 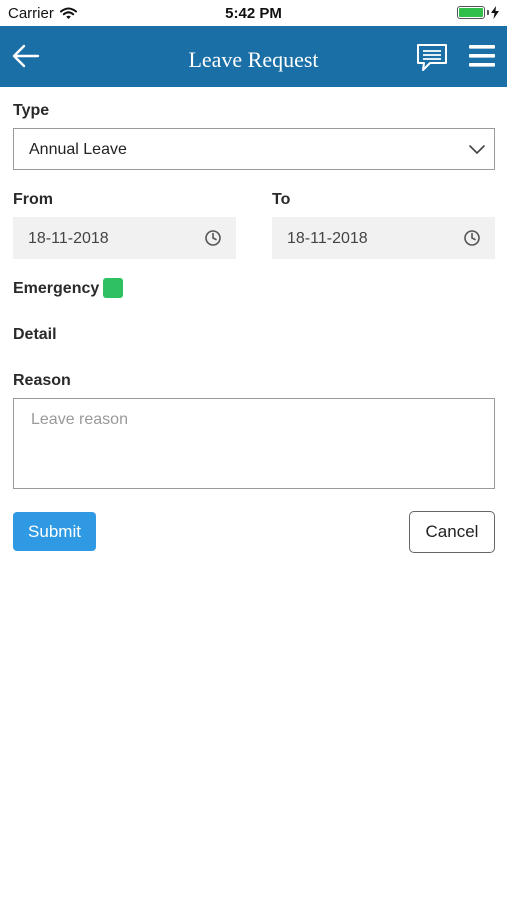 I want to click on charging-icon, so click(x=495, y=12).